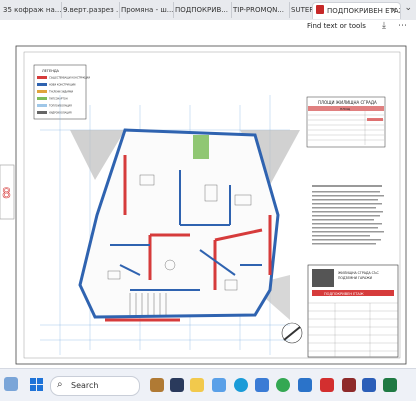  Describe the element at coordinates (51, 71) in the screenshot. I see `legend-header: ЛЕГЕНДА` at that location.